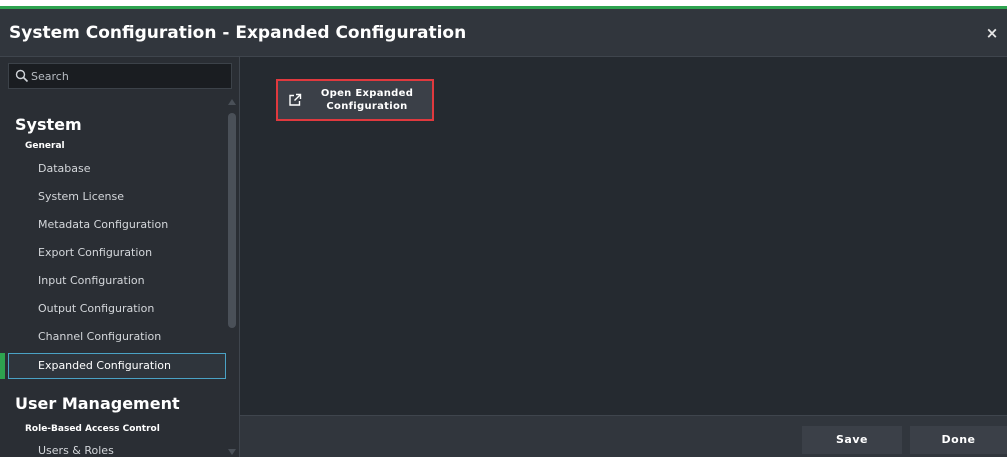 The height and width of the screenshot is (457, 1007). I want to click on scroll-down-arrow-icon, so click(232, 452).